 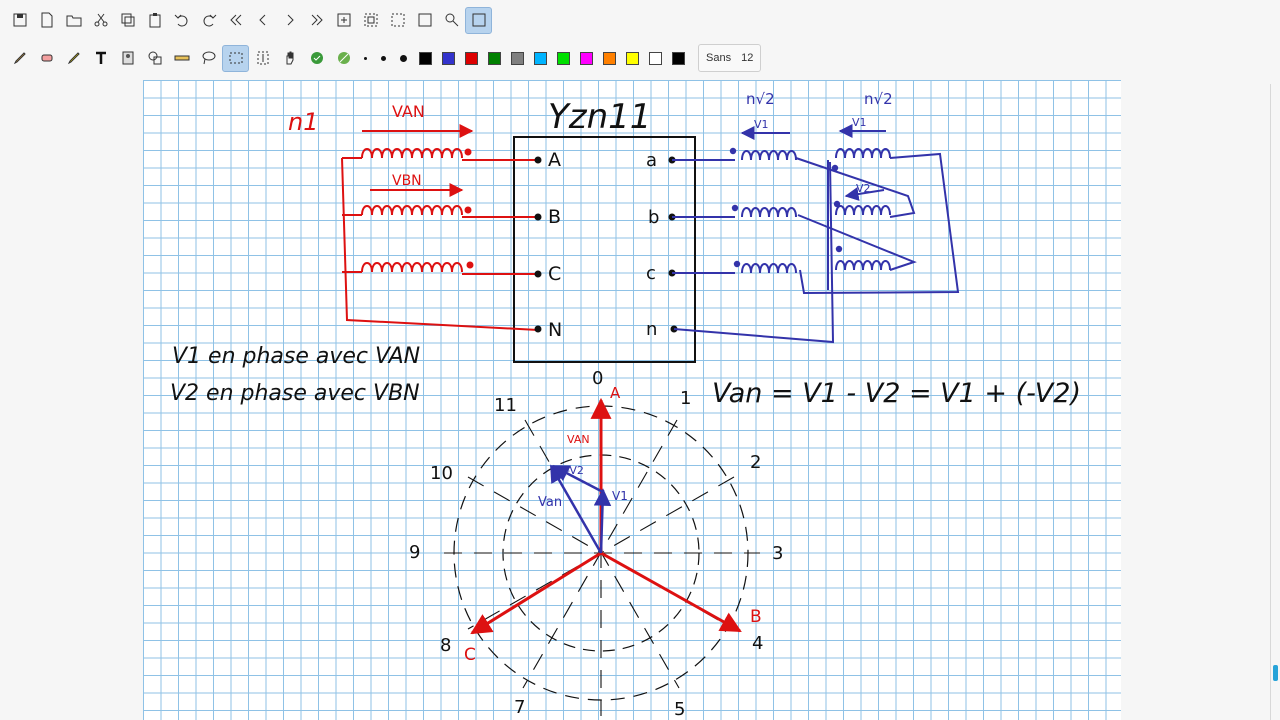 I want to click on select-region-icon, so click(x=397, y=20).